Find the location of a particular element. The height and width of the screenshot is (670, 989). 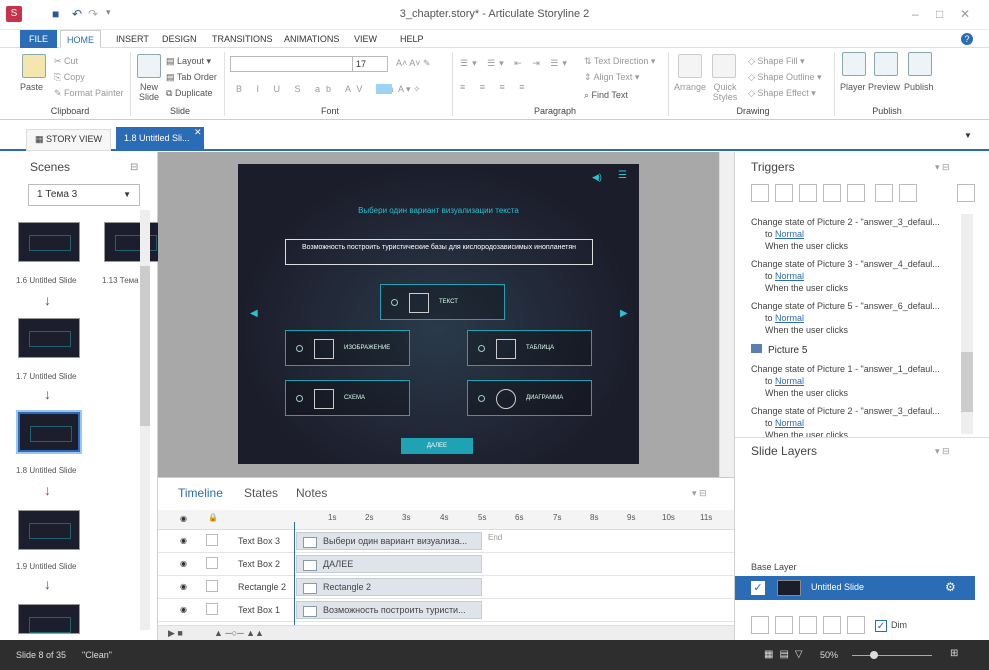

view-icons: ▦▤▽ is located at coordinates (786, 654).